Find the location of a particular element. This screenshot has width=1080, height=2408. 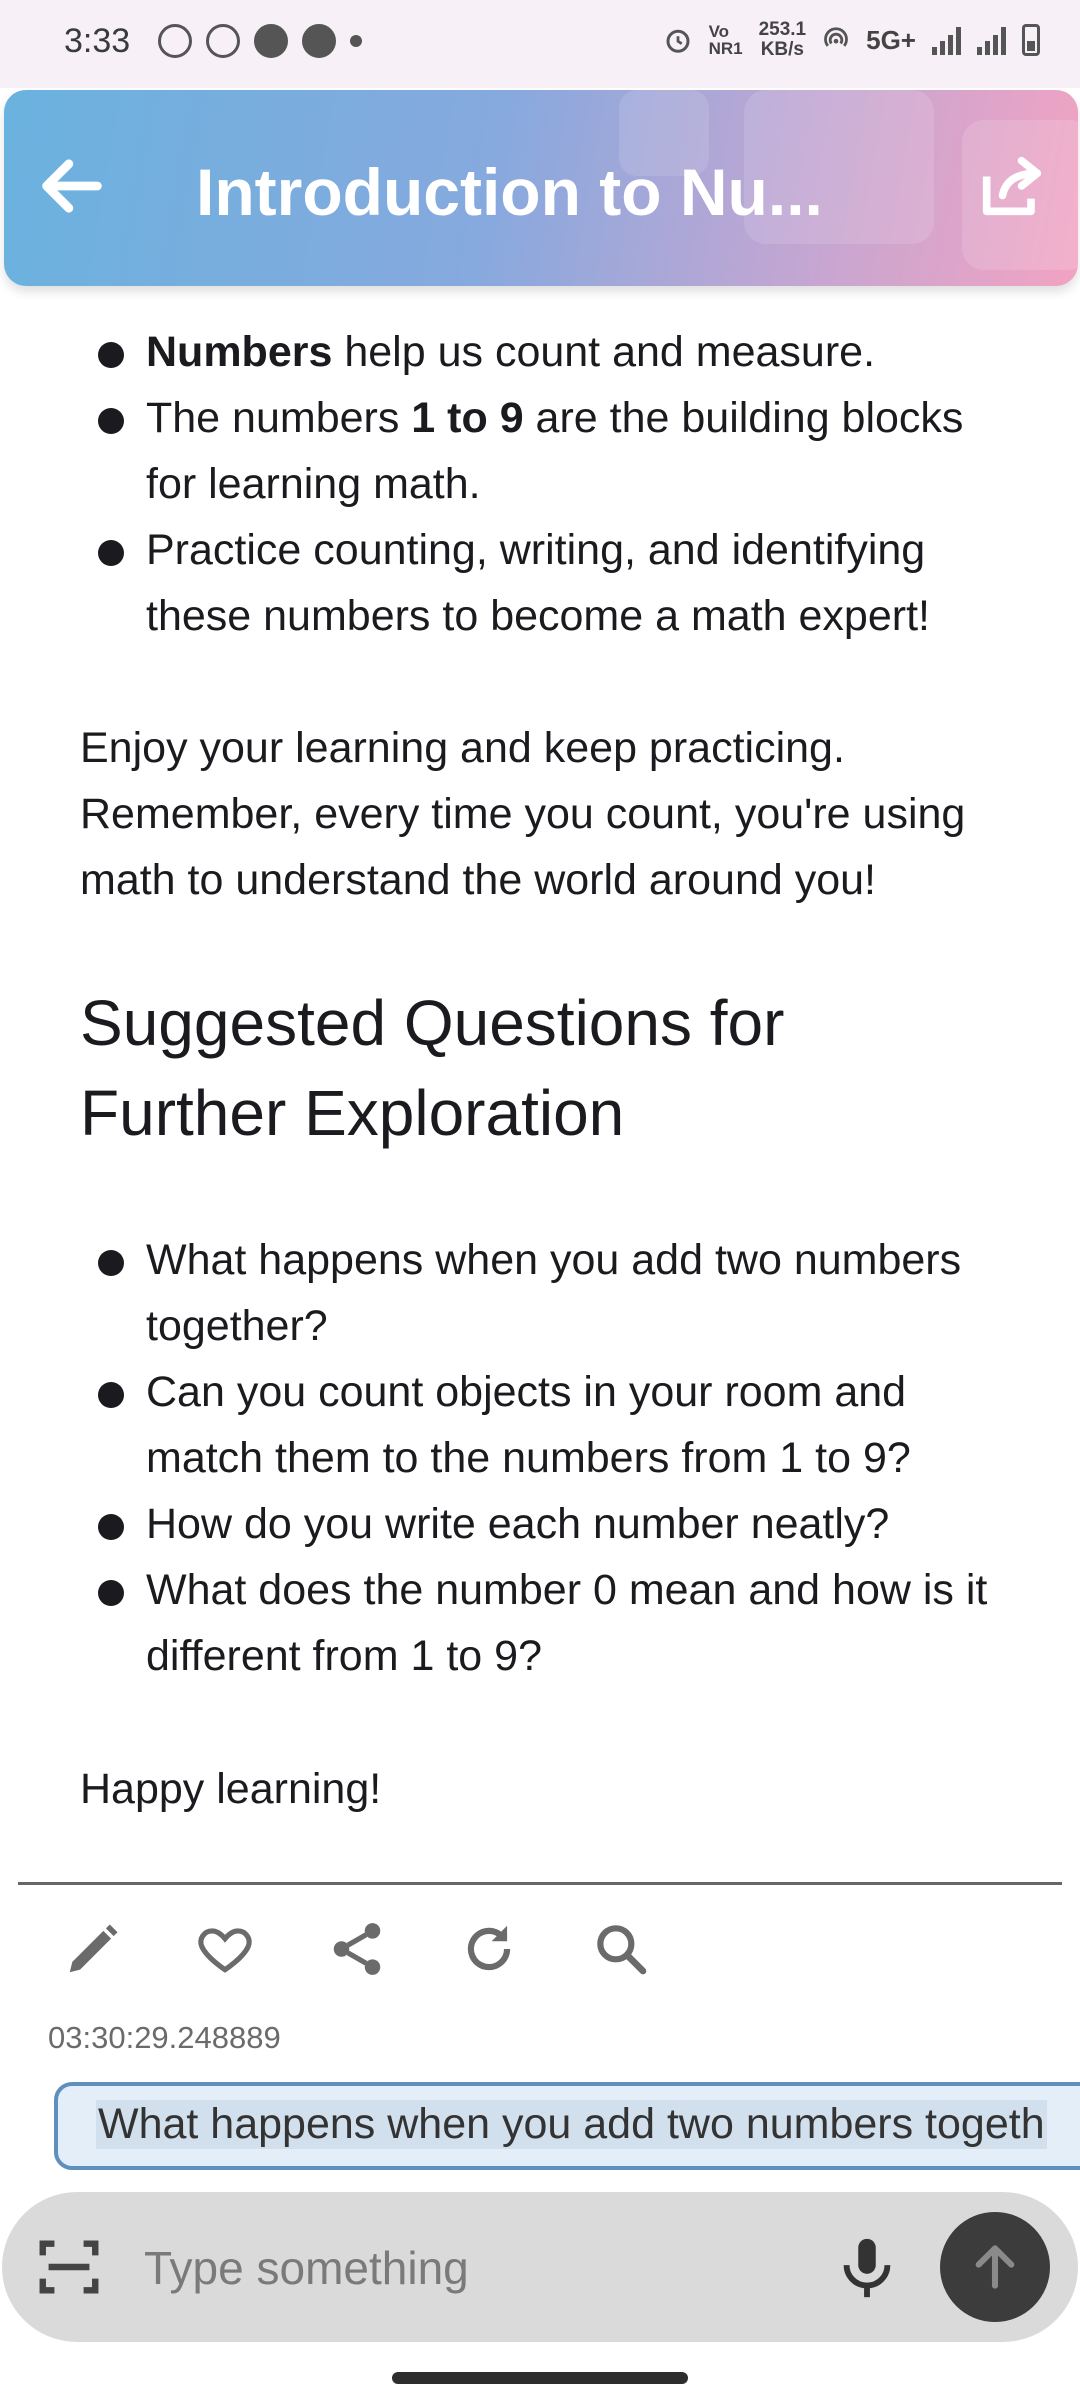

arrow-left-icon is located at coordinates (72, 186).